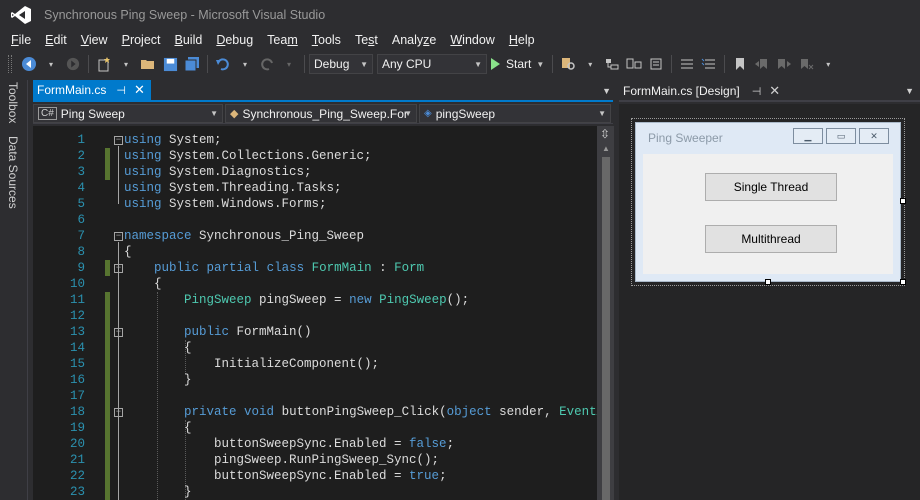 This screenshot has height=500, width=920. Describe the element at coordinates (687, 64) in the screenshot. I see `comment-lines-icon` at that location.